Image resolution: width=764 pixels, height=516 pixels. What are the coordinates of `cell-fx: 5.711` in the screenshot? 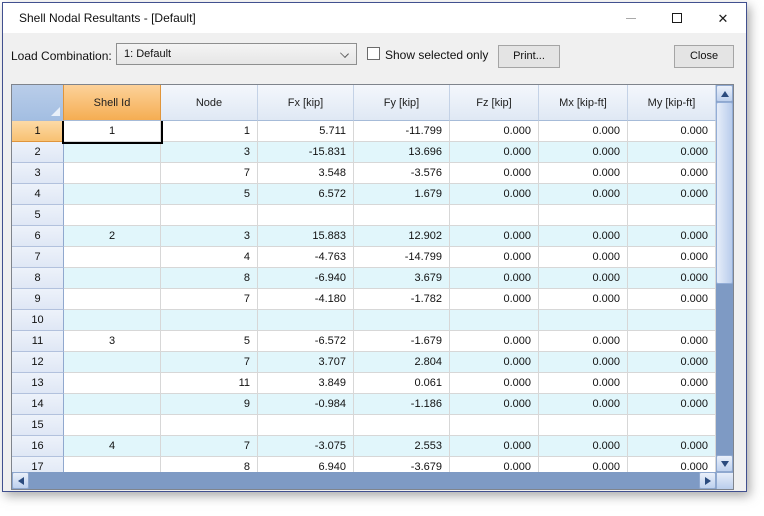 It's located at (306, 131).